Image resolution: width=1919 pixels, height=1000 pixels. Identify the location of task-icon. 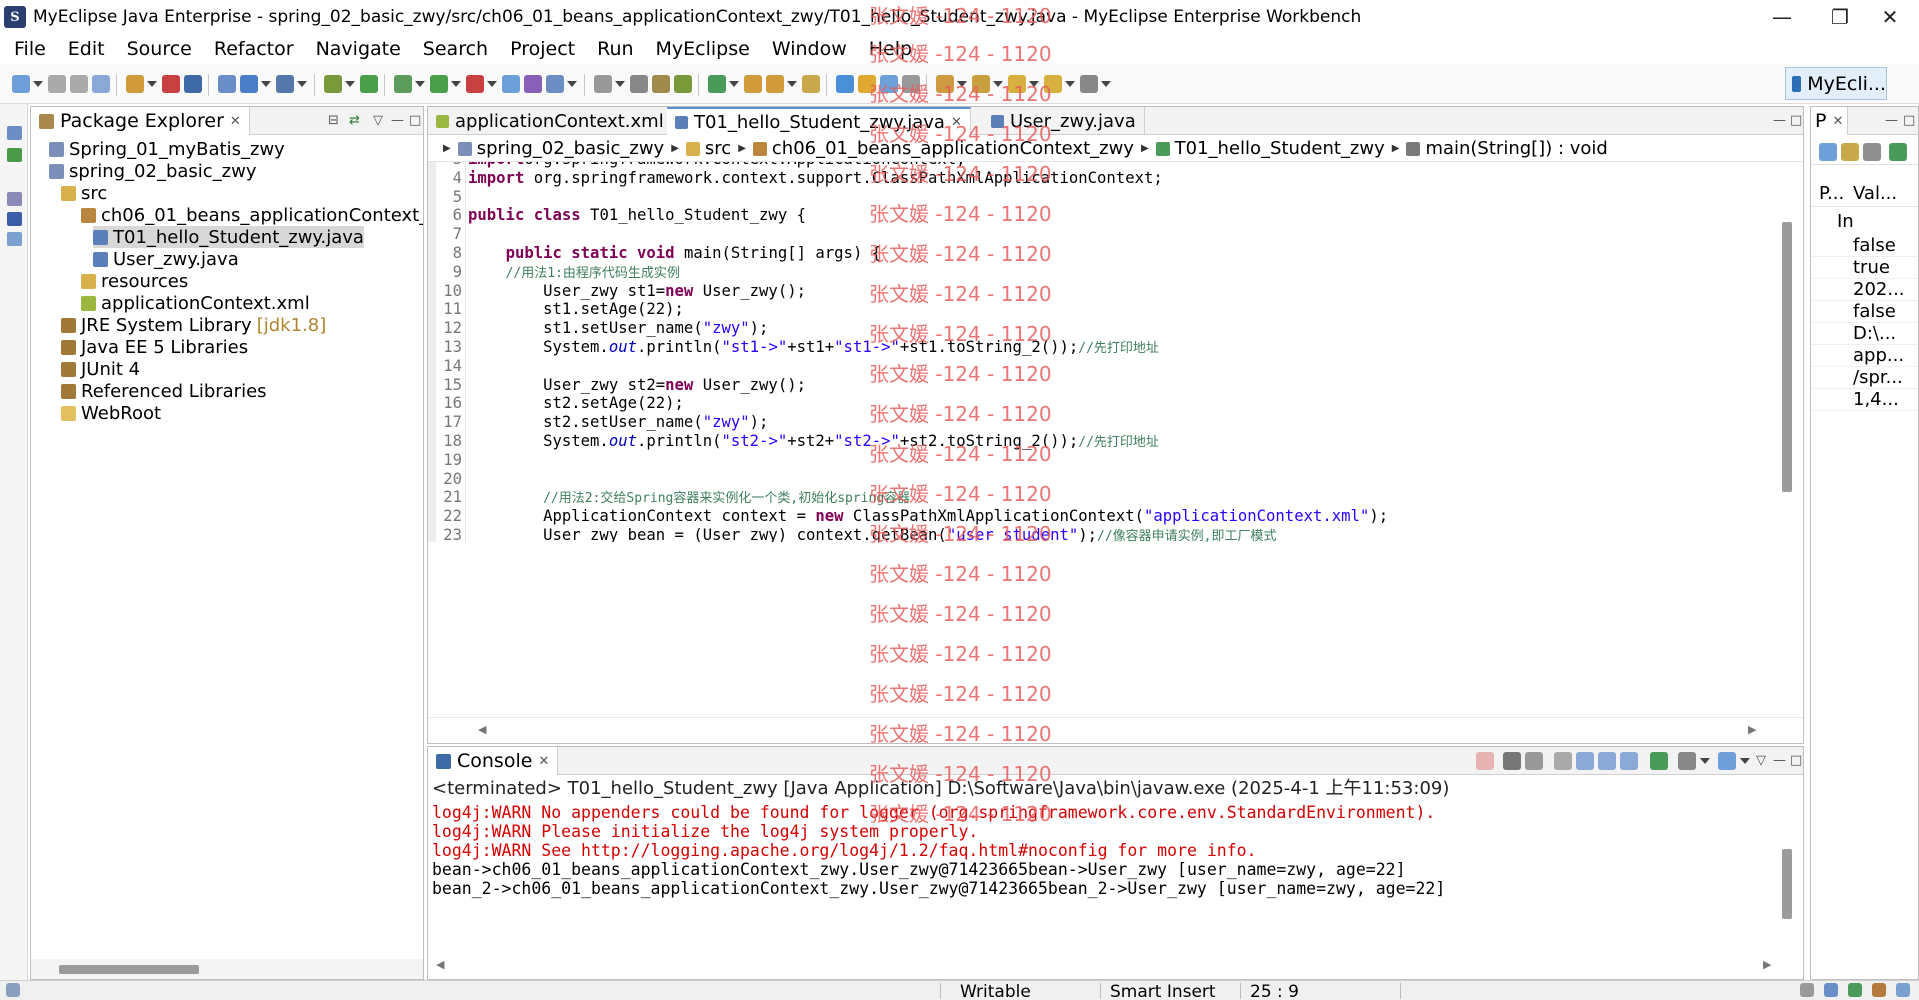
(639, 84).